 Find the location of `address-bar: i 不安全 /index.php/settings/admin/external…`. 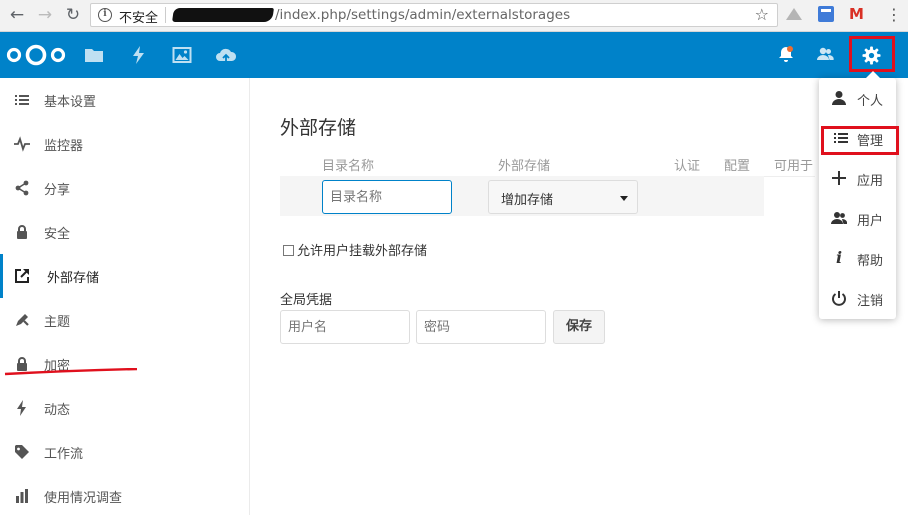

address-bar: i 不安全 /index.php/settings/admin/external… is located at coordinates (434, 15).